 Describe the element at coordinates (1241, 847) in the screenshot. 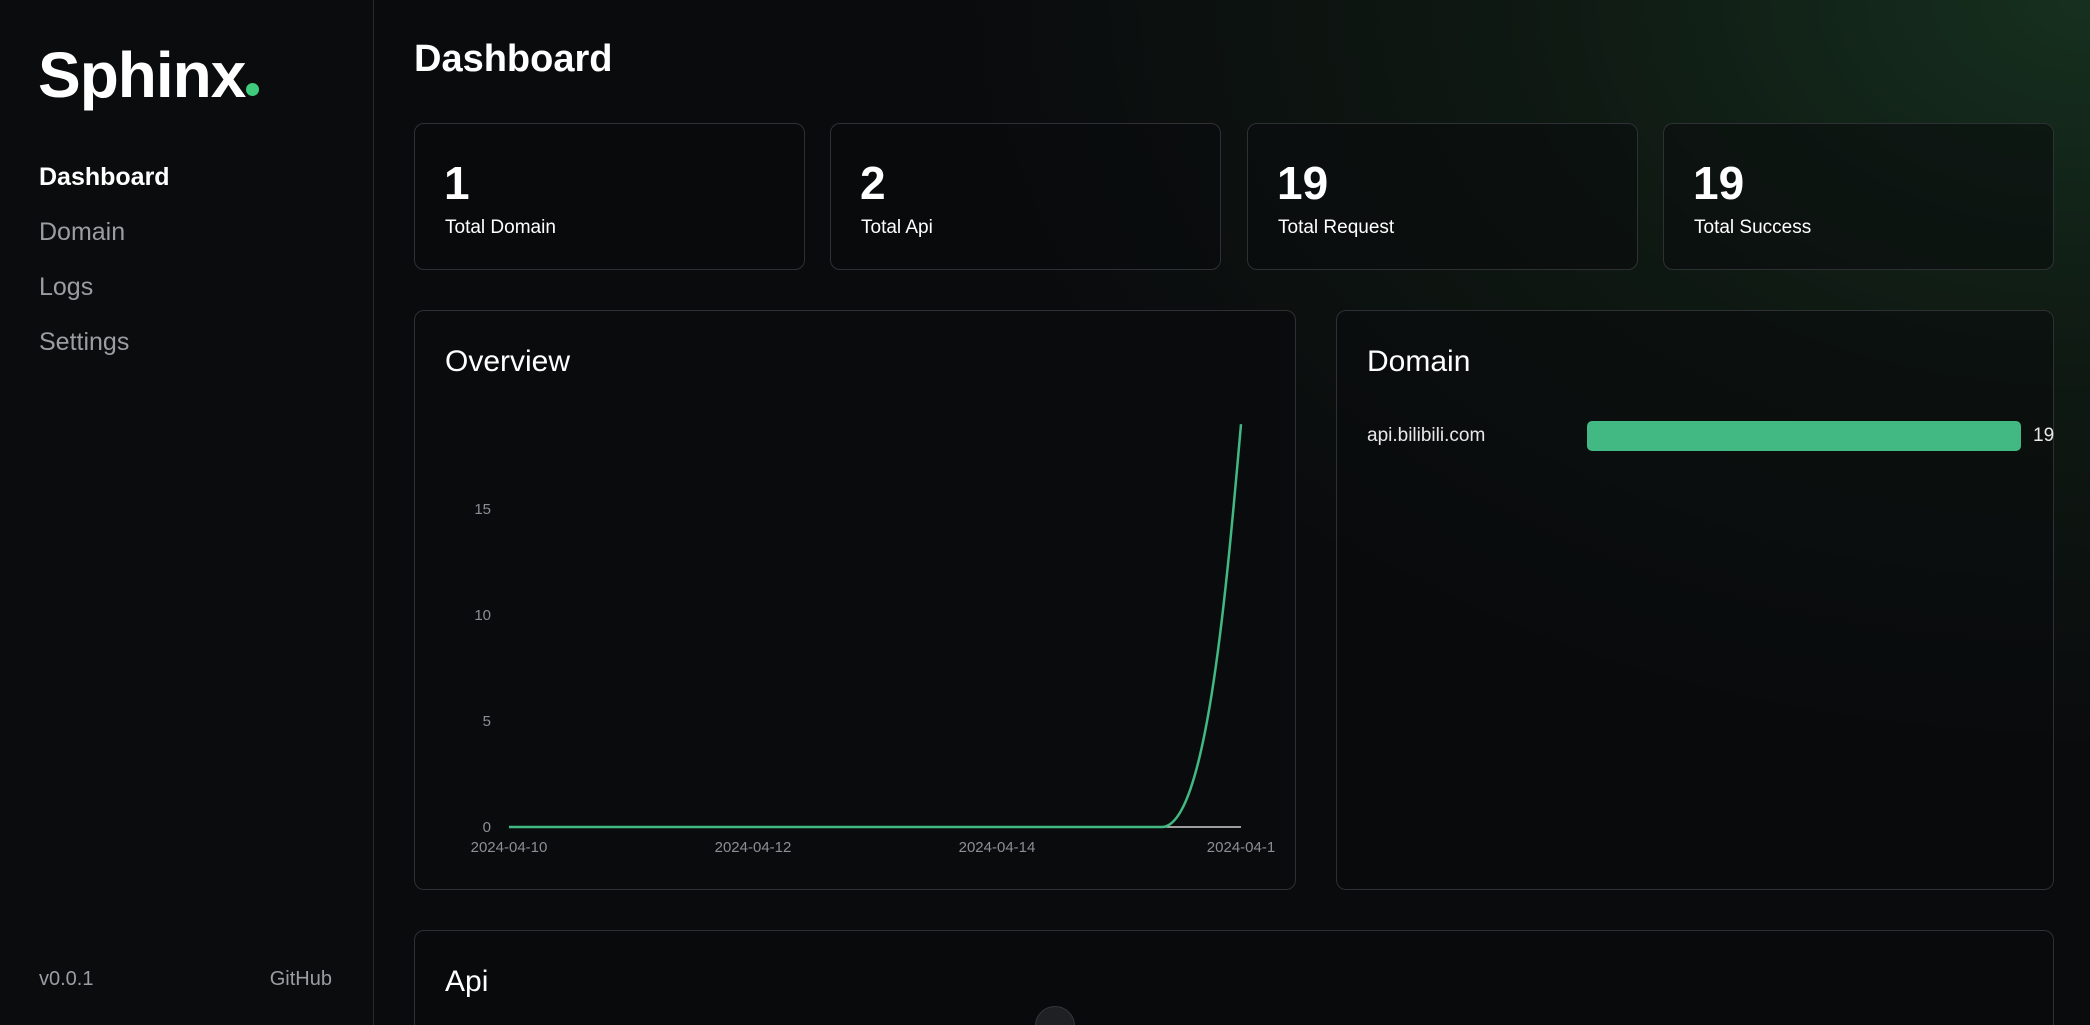

I see `x-tick-label: 2024-04-1` at that location.